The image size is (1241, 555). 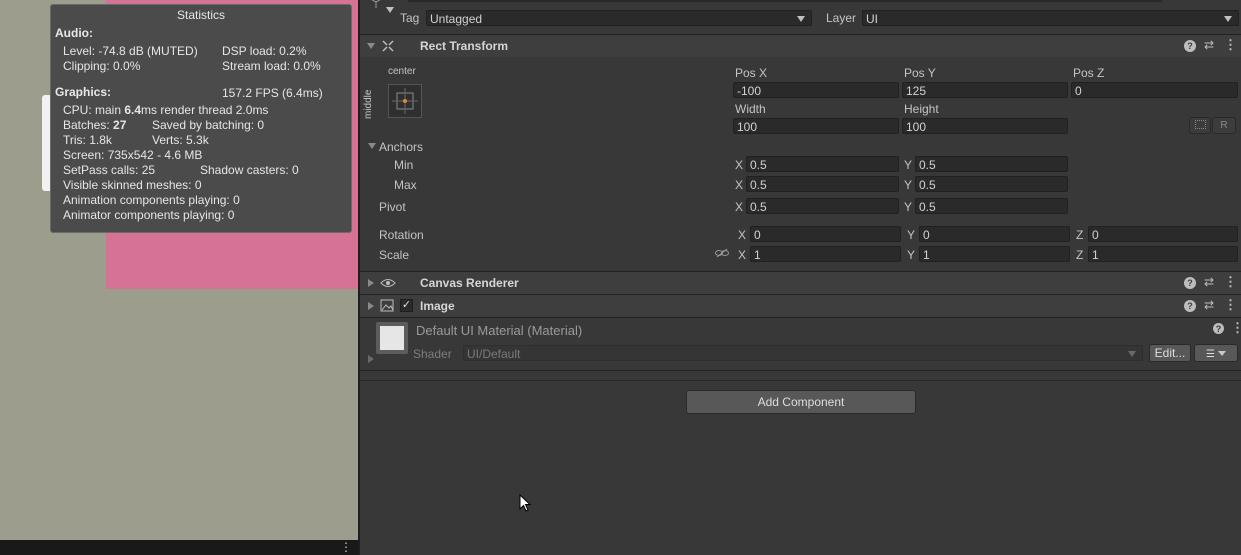 What do you see at coordinates (388, 284) in the screenshot?
I see `eye-icon` at bounding box center [388, 284].